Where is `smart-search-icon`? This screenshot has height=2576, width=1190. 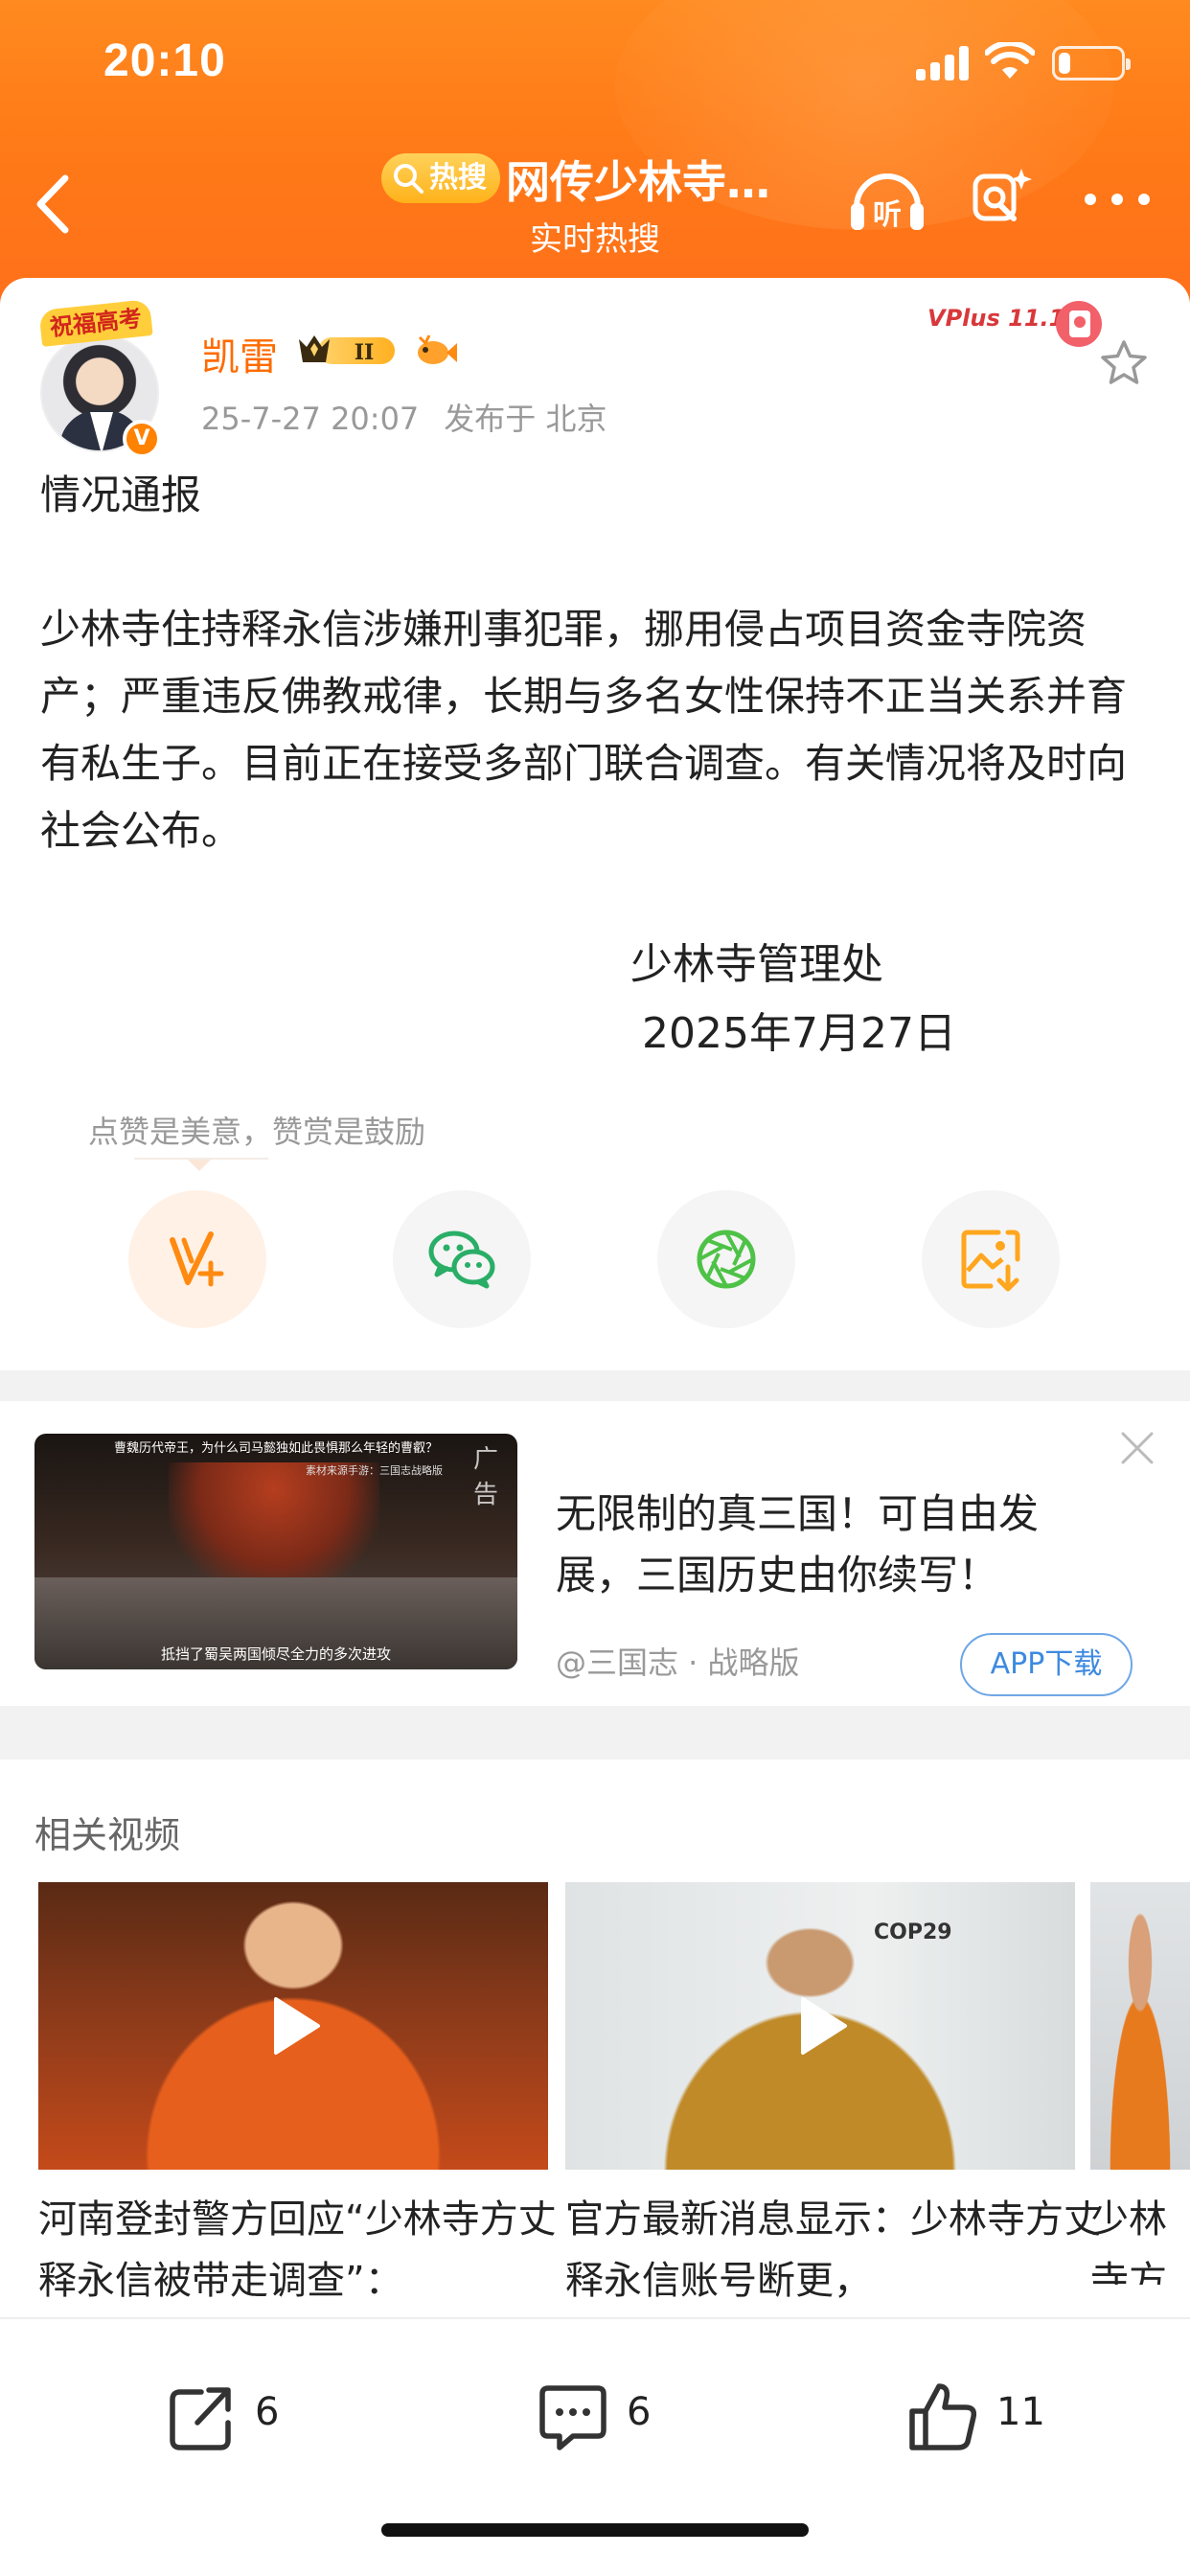 smart-search-icon is located at coordinates (1003, 197).